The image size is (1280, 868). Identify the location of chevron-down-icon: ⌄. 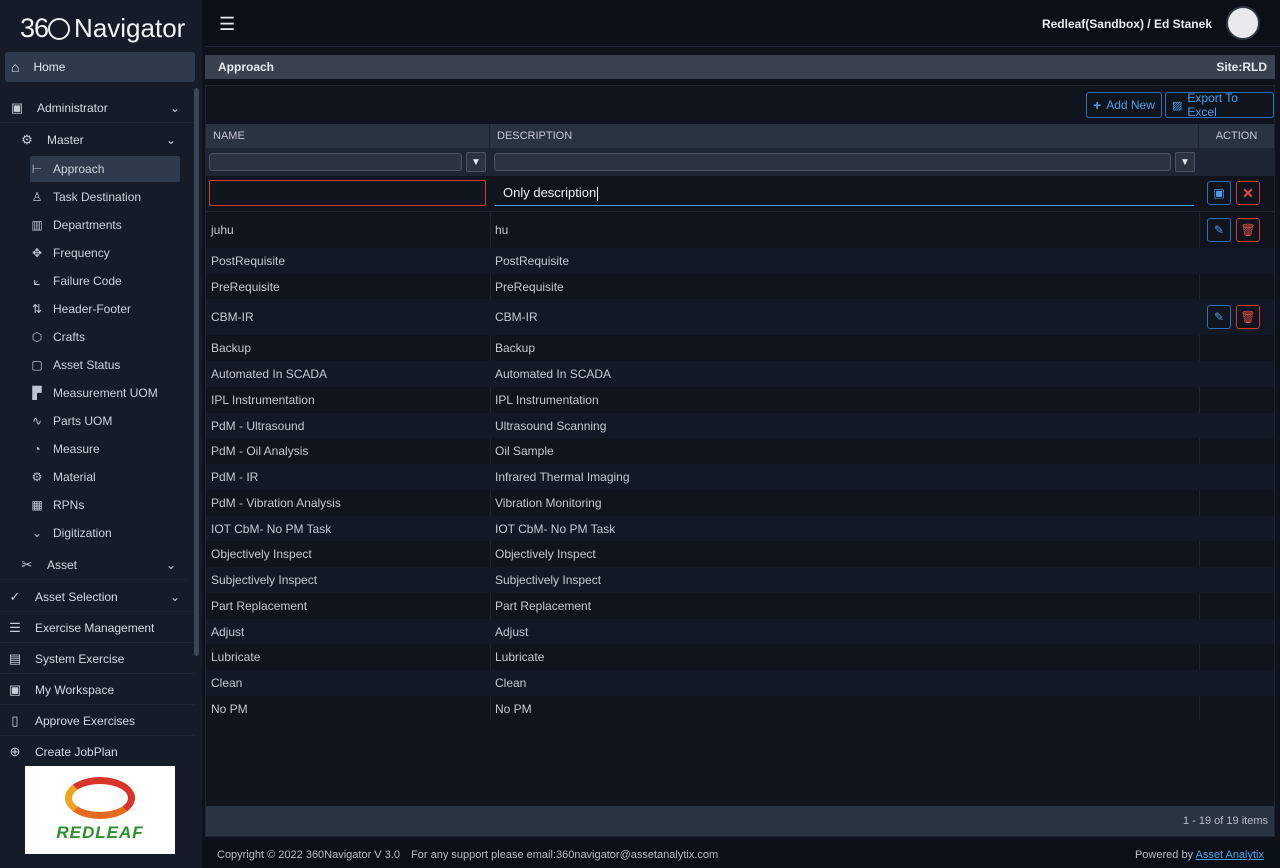
(174, 596).